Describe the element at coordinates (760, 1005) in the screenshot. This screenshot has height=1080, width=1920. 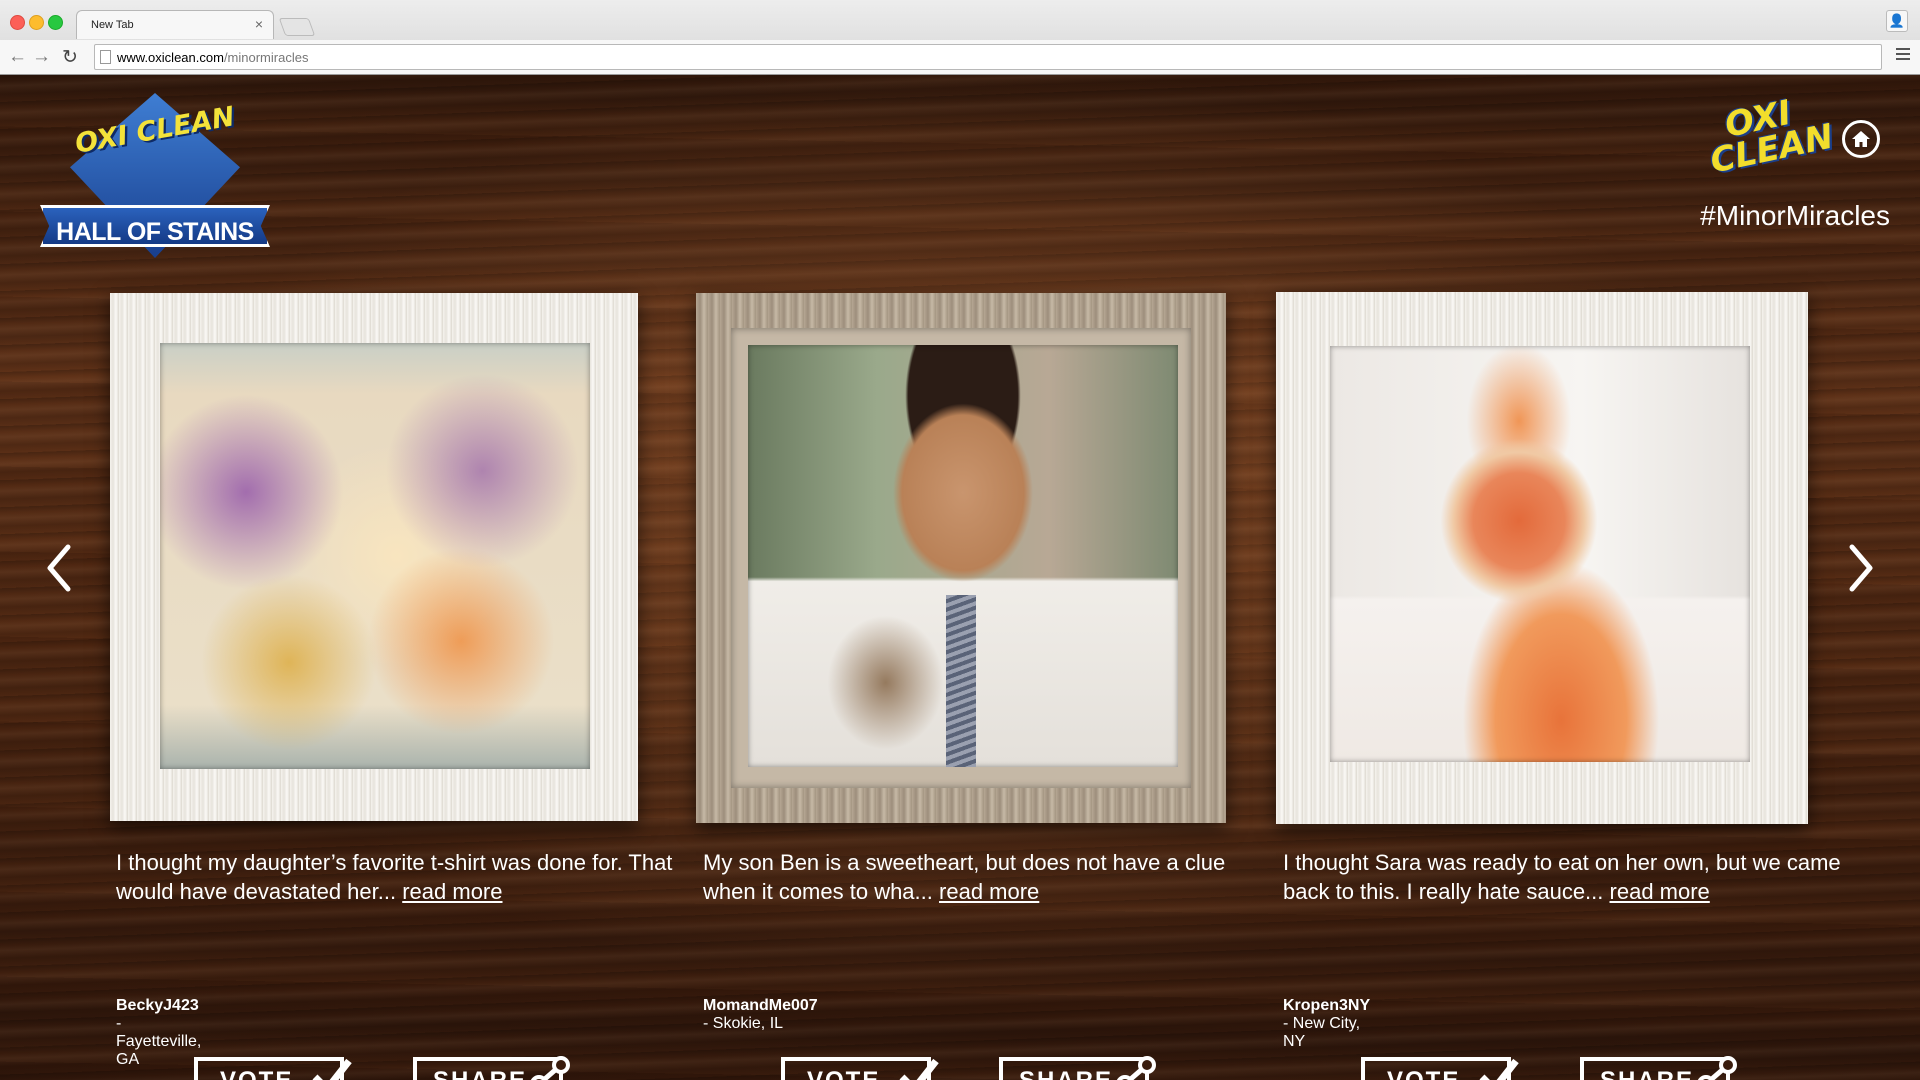
I see `entry-username: MomandMe007` at that location.